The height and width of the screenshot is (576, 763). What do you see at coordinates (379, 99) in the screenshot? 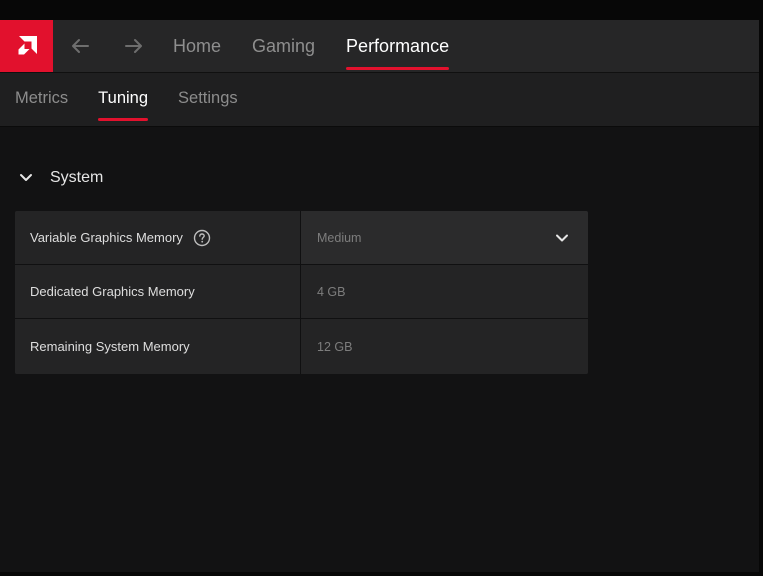
I see `sub-navigation-bar: Metrics Tuning Settings` at bounding box center [379, 99].